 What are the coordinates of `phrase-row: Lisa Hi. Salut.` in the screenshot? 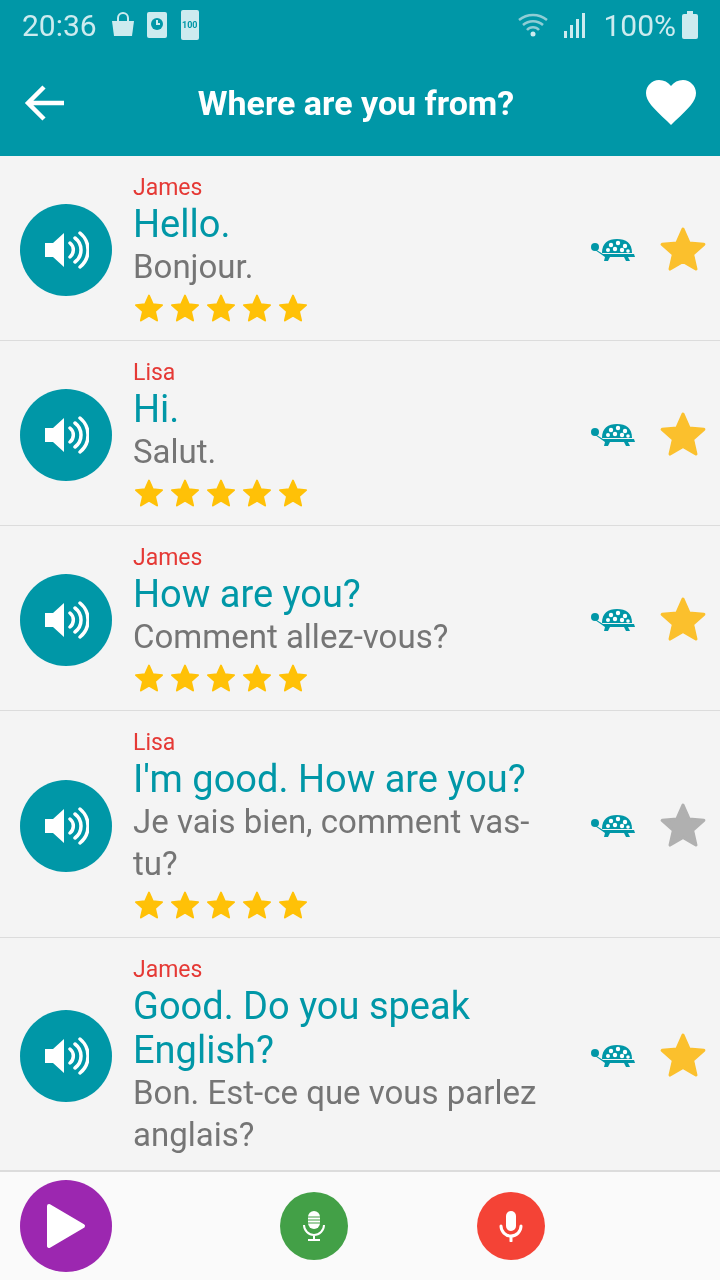 It's located at (360, 433).